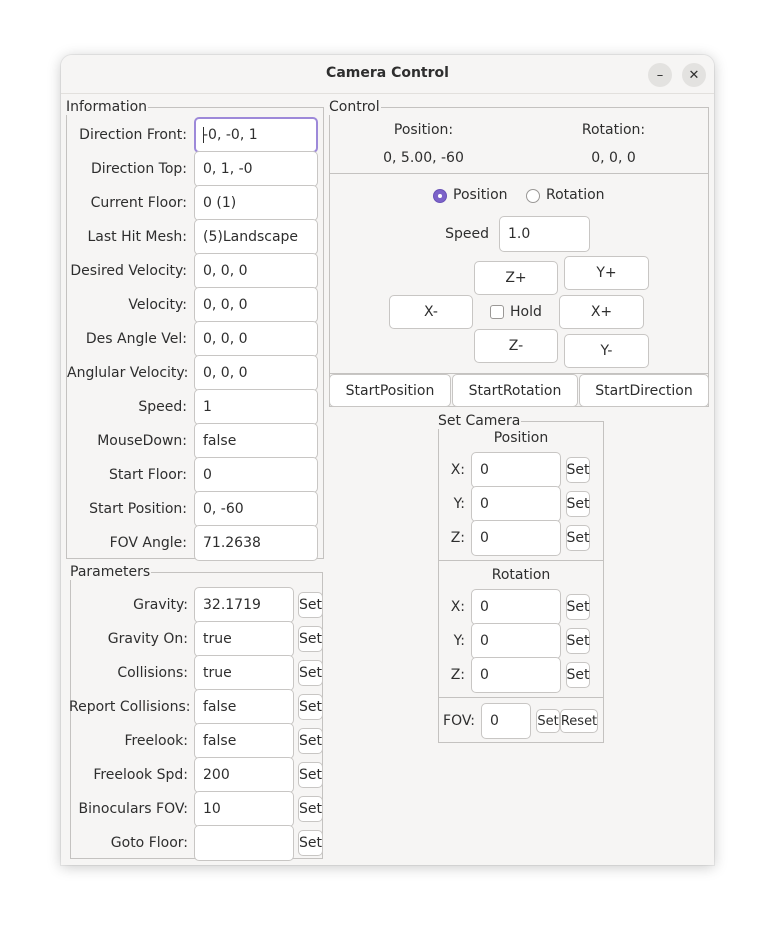 The image size is (775, 931). Describe the element at coordinates (575, 195) in the screenshot. I see `radio-rotation-label: Rotation` at that location.